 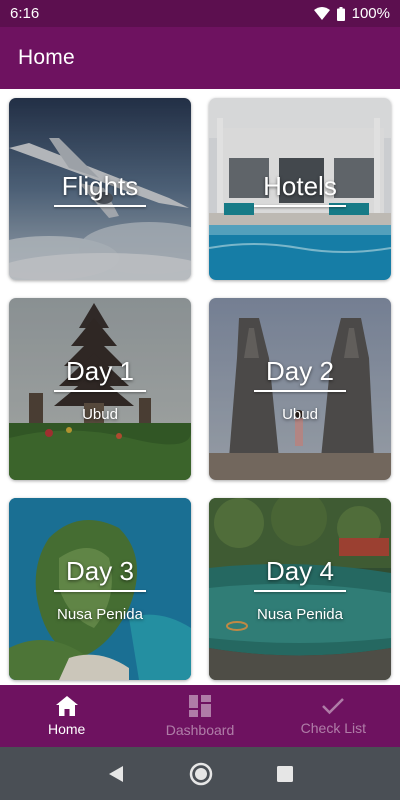 I want to click on battery-level: 100%, so click(x=370, y=13).